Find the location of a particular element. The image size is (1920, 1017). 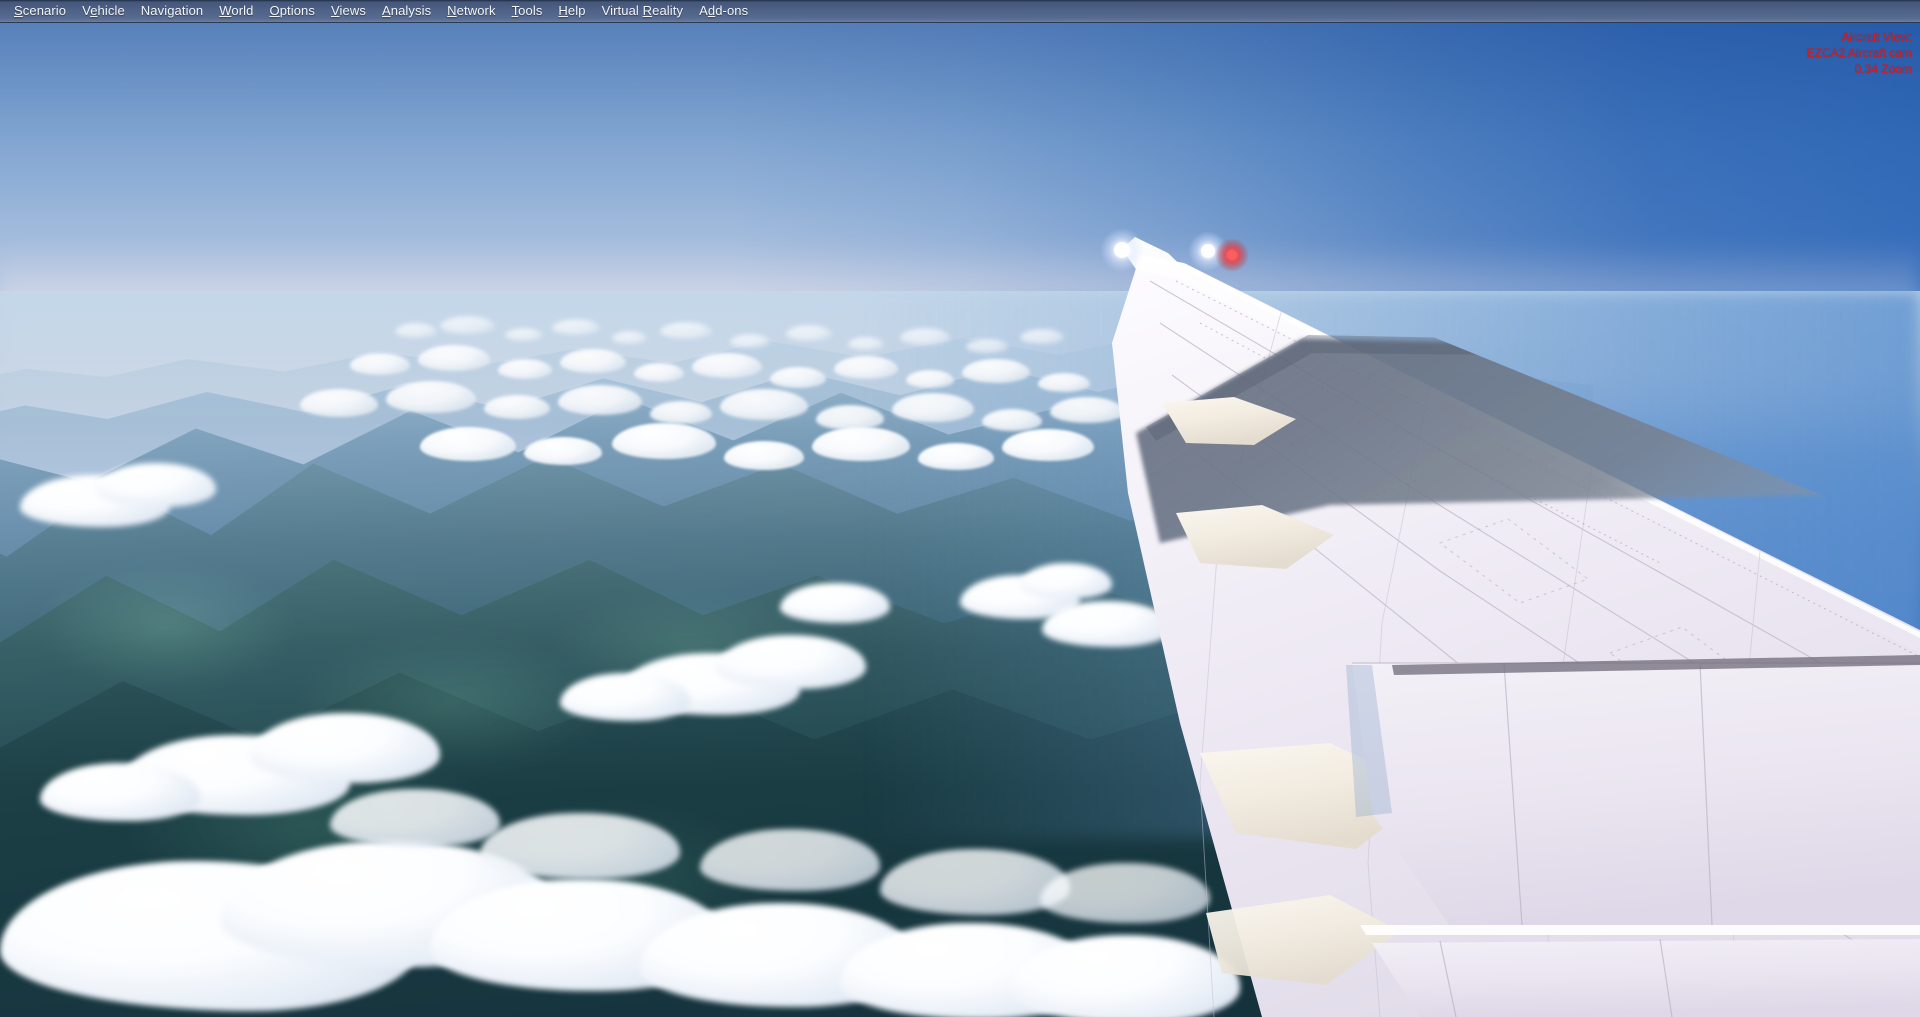

menu-item-views: Views is located at coordinates (348, 11).